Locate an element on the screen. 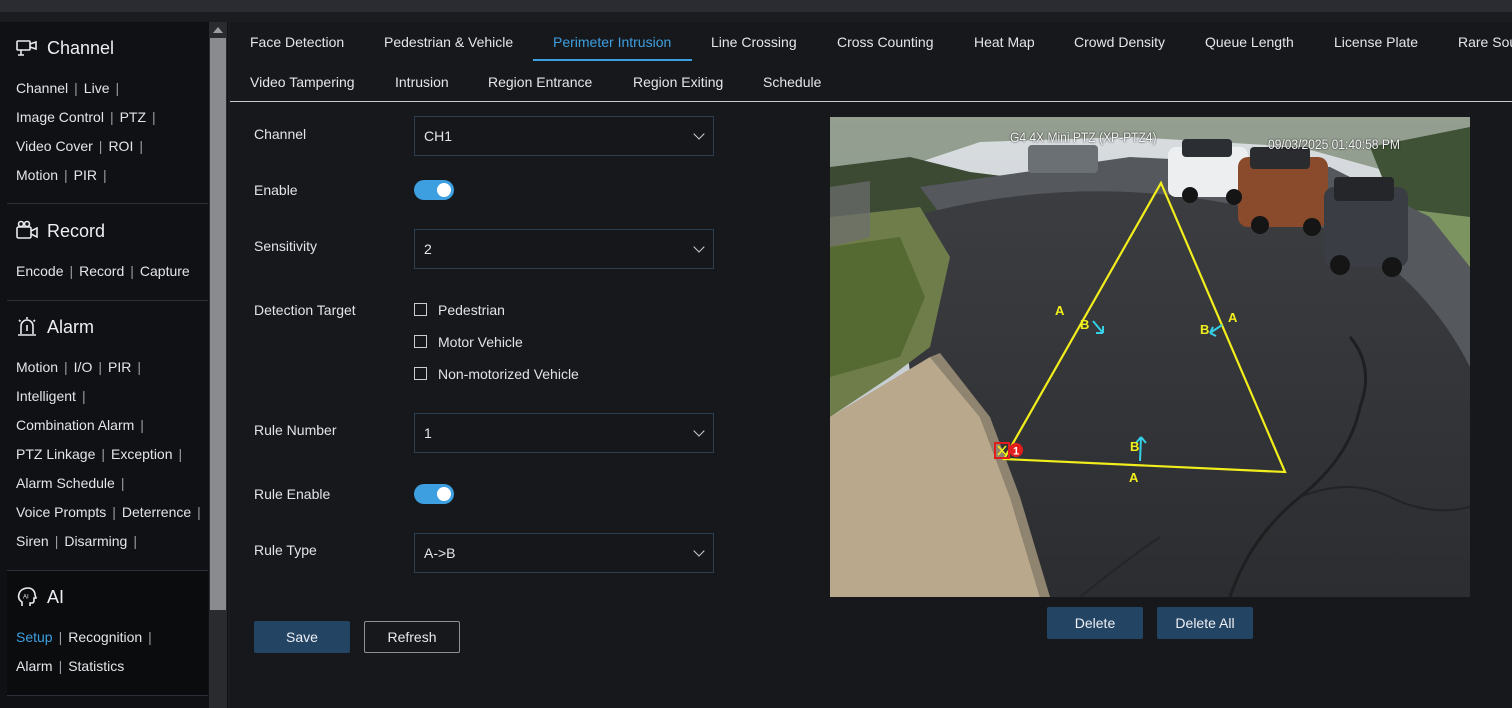 Image resolution: width=1512 pixels, height=708 pixels. sidebar-scrollbar is located at coordinates (218, 365).